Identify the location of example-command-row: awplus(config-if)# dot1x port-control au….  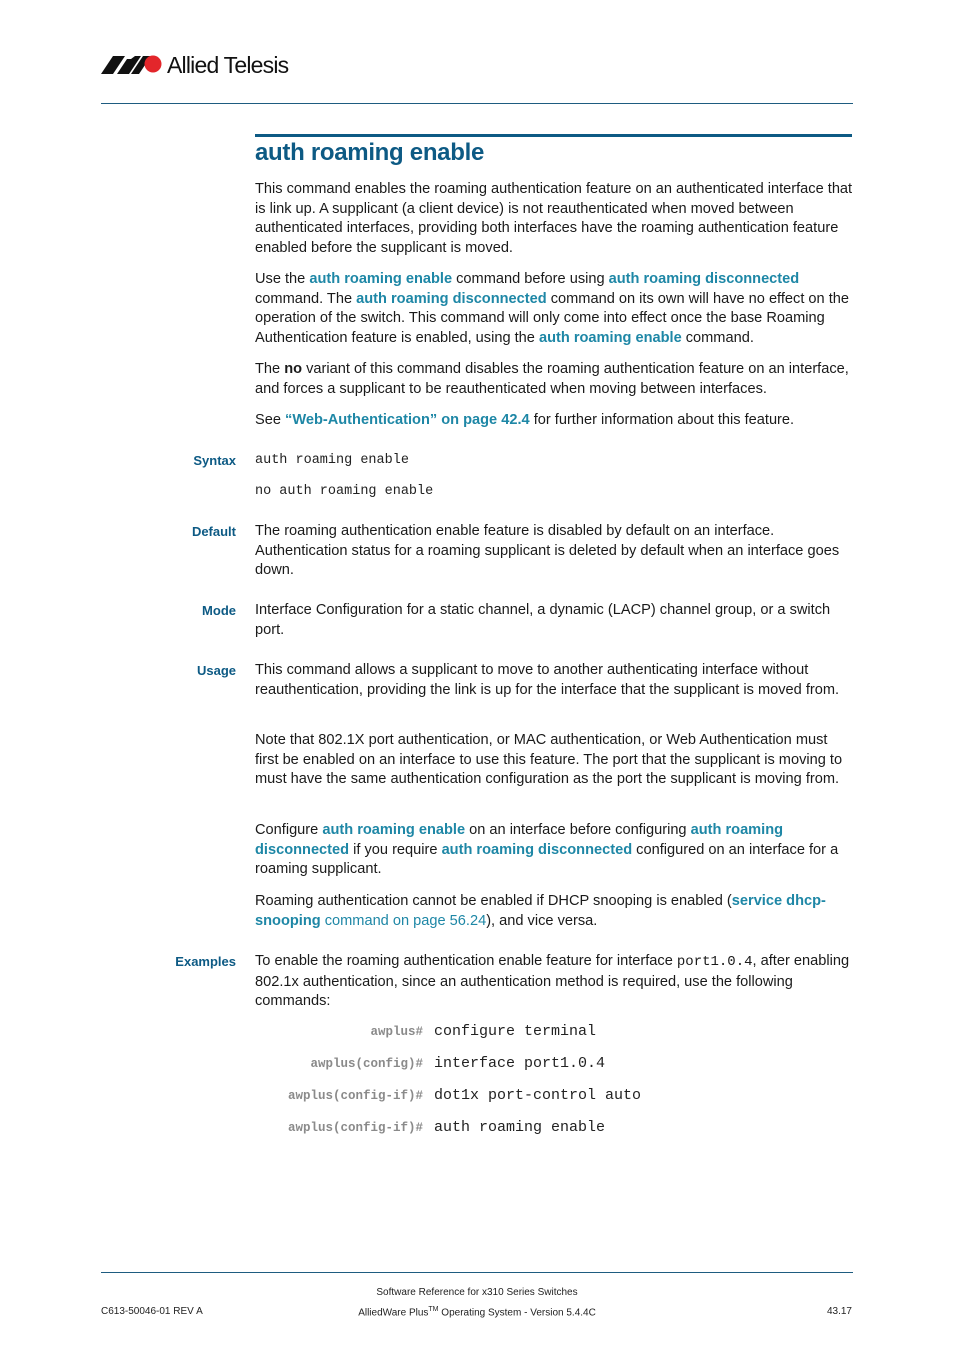
(465, 1097).